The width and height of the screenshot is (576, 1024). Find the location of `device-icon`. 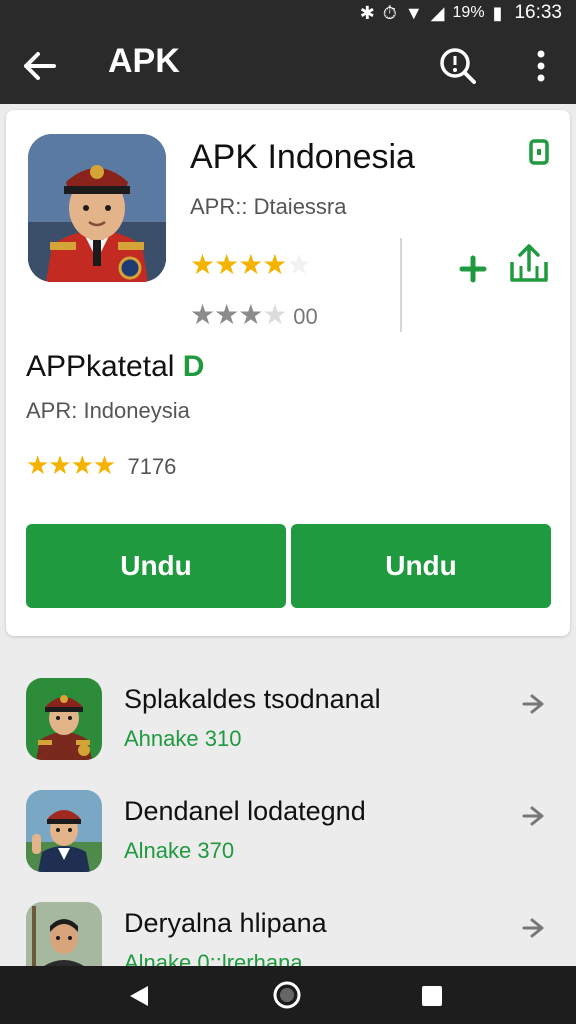

device-icon is located at coordinates (539, 152).